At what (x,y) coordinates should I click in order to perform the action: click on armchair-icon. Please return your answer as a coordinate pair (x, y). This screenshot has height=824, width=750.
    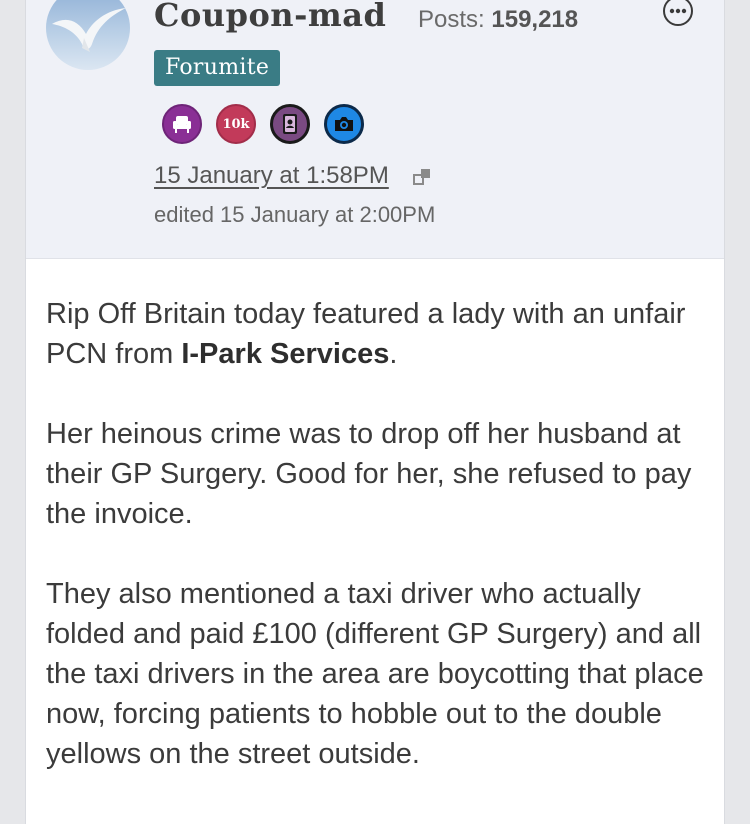
    Looking at the image, I should click on (182, 124).